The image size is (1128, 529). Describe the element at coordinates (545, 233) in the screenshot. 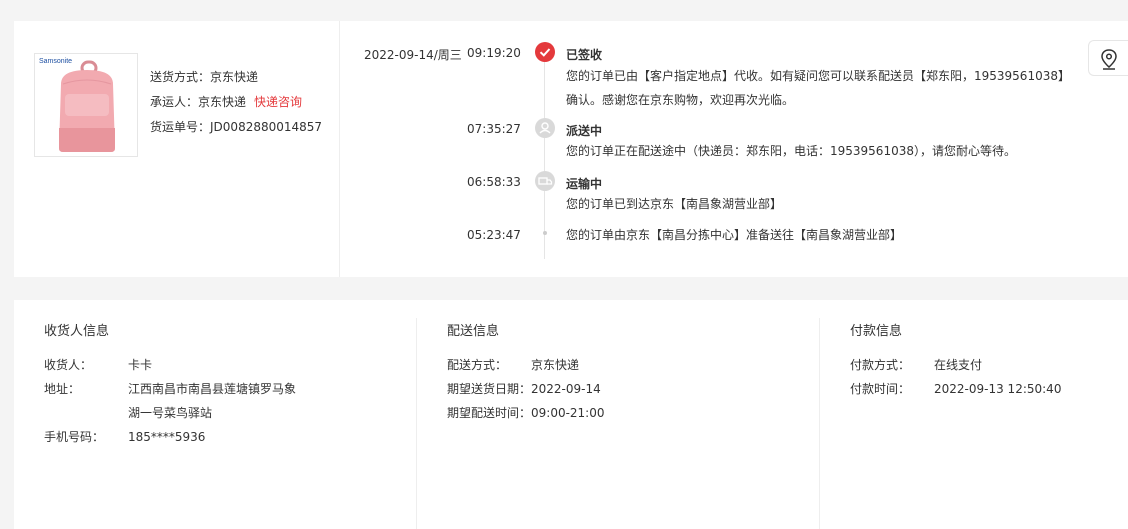

I see `timeline-dot` at that location.